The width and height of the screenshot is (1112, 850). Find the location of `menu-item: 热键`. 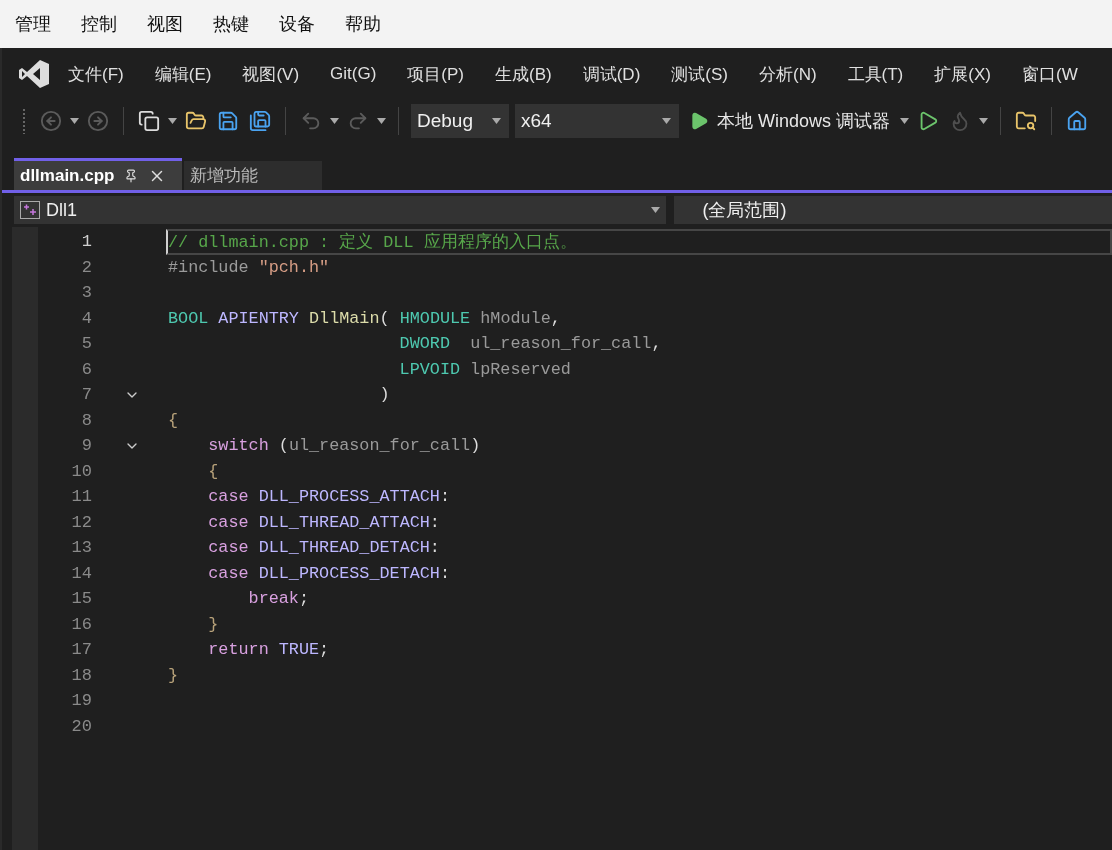

menu-item: 热键 is located at coordinates (231, 24).